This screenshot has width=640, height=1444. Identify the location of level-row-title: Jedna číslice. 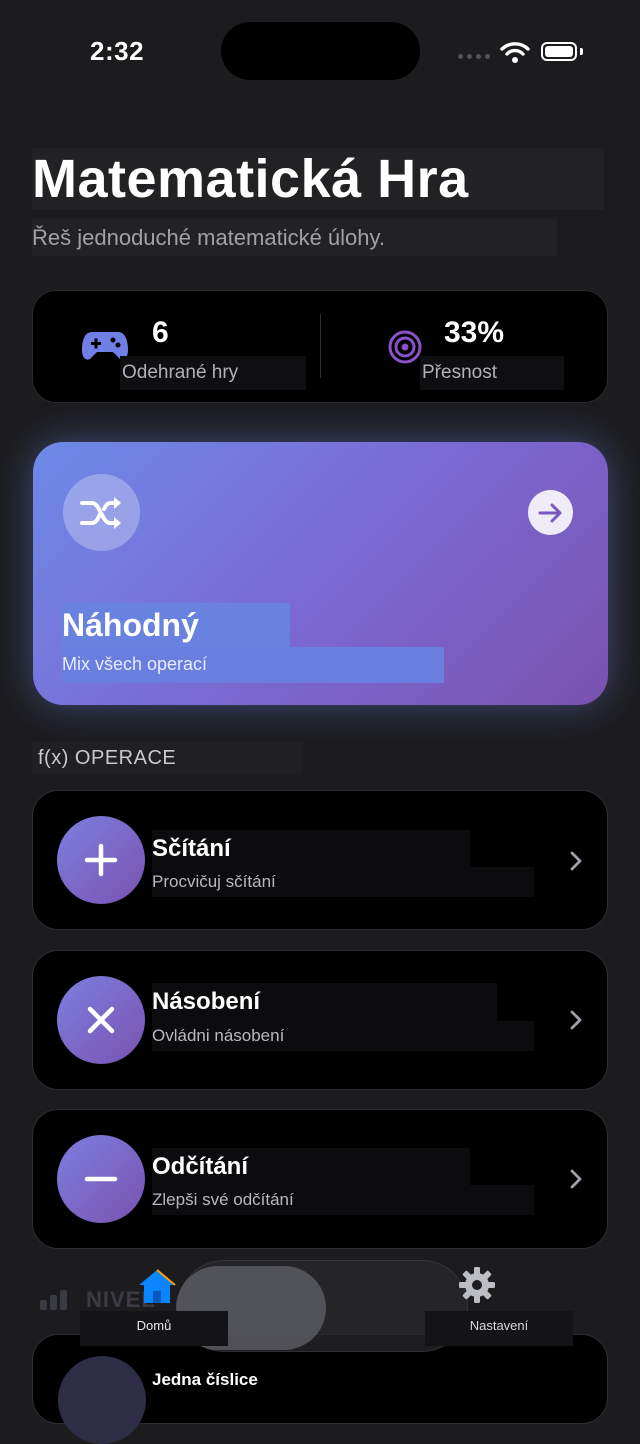
(205, 1379).